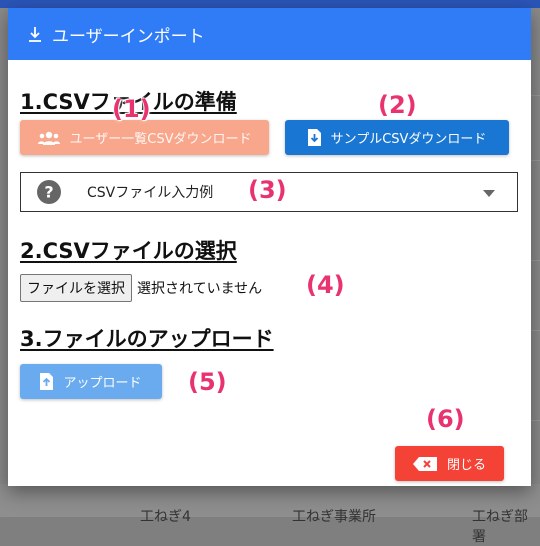 The image size is (540, 546). What do you see at coordinates (207, 382) in the screenshot?
I see `annotation-marker: (5)` at bounding box center [207, 382].